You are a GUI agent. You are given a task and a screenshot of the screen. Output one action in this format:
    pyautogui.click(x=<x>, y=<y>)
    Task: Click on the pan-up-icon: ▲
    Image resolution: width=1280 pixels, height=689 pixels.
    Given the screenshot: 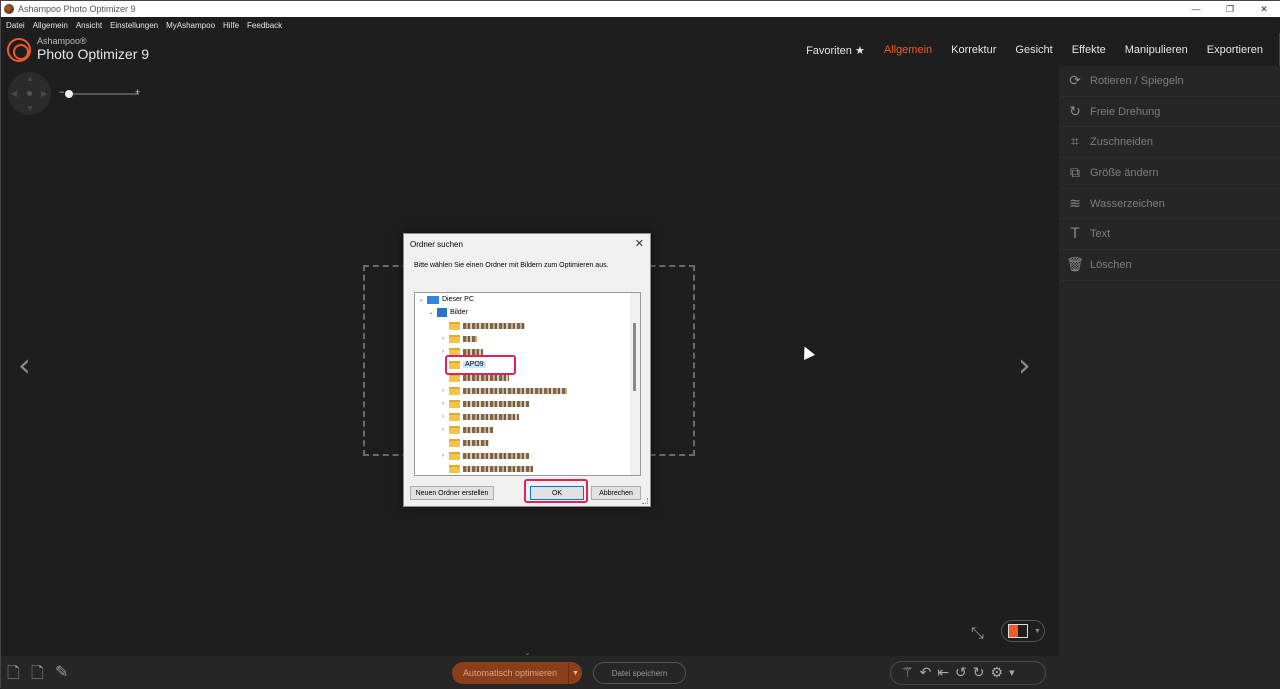 What is the action you would take?
    pyautogui.click(x=30, y=78)
    